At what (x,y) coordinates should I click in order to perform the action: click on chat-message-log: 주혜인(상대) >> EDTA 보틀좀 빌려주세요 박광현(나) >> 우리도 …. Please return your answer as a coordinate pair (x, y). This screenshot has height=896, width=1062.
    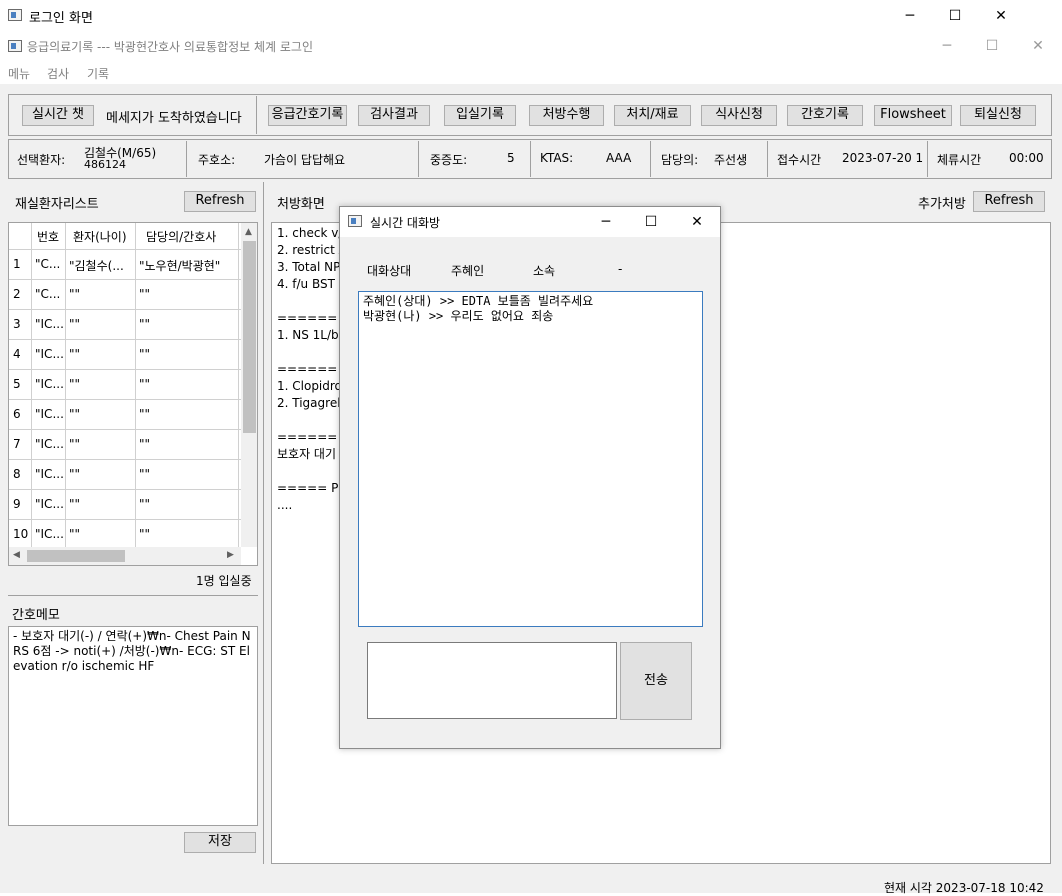
    Looking at the image, I should click on (530, 459).